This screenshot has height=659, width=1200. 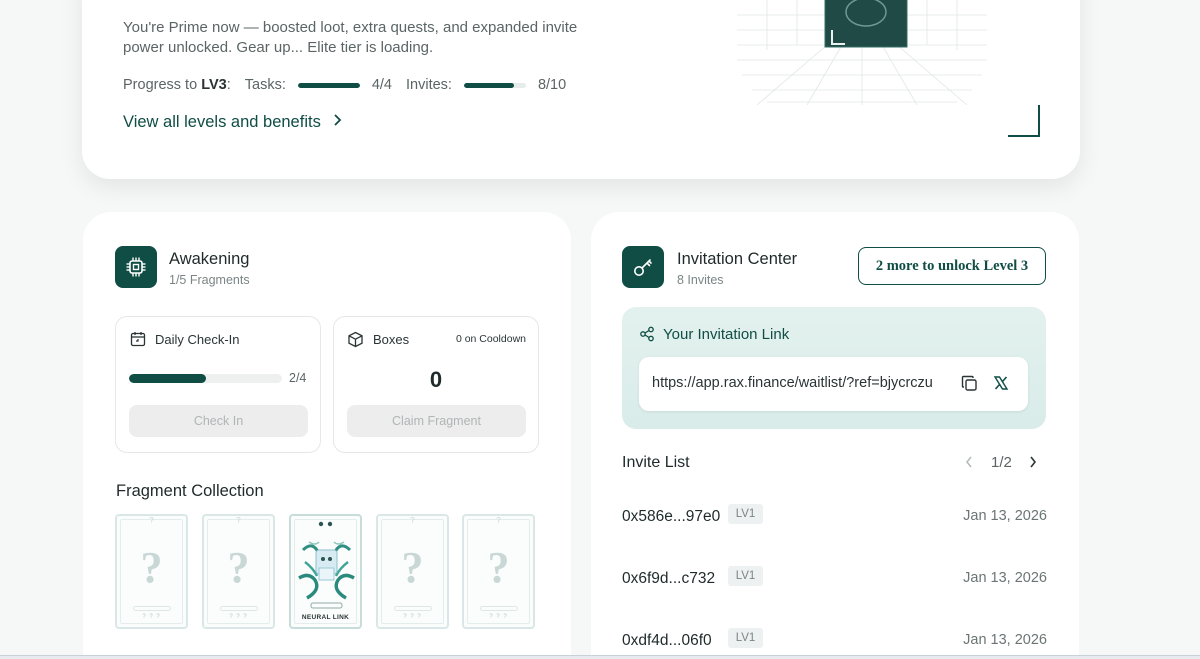 What do you see at coordinates (209, 259) in the screenshot?
I see `awakening-title: Awakening` at bounding box center [209, 259].